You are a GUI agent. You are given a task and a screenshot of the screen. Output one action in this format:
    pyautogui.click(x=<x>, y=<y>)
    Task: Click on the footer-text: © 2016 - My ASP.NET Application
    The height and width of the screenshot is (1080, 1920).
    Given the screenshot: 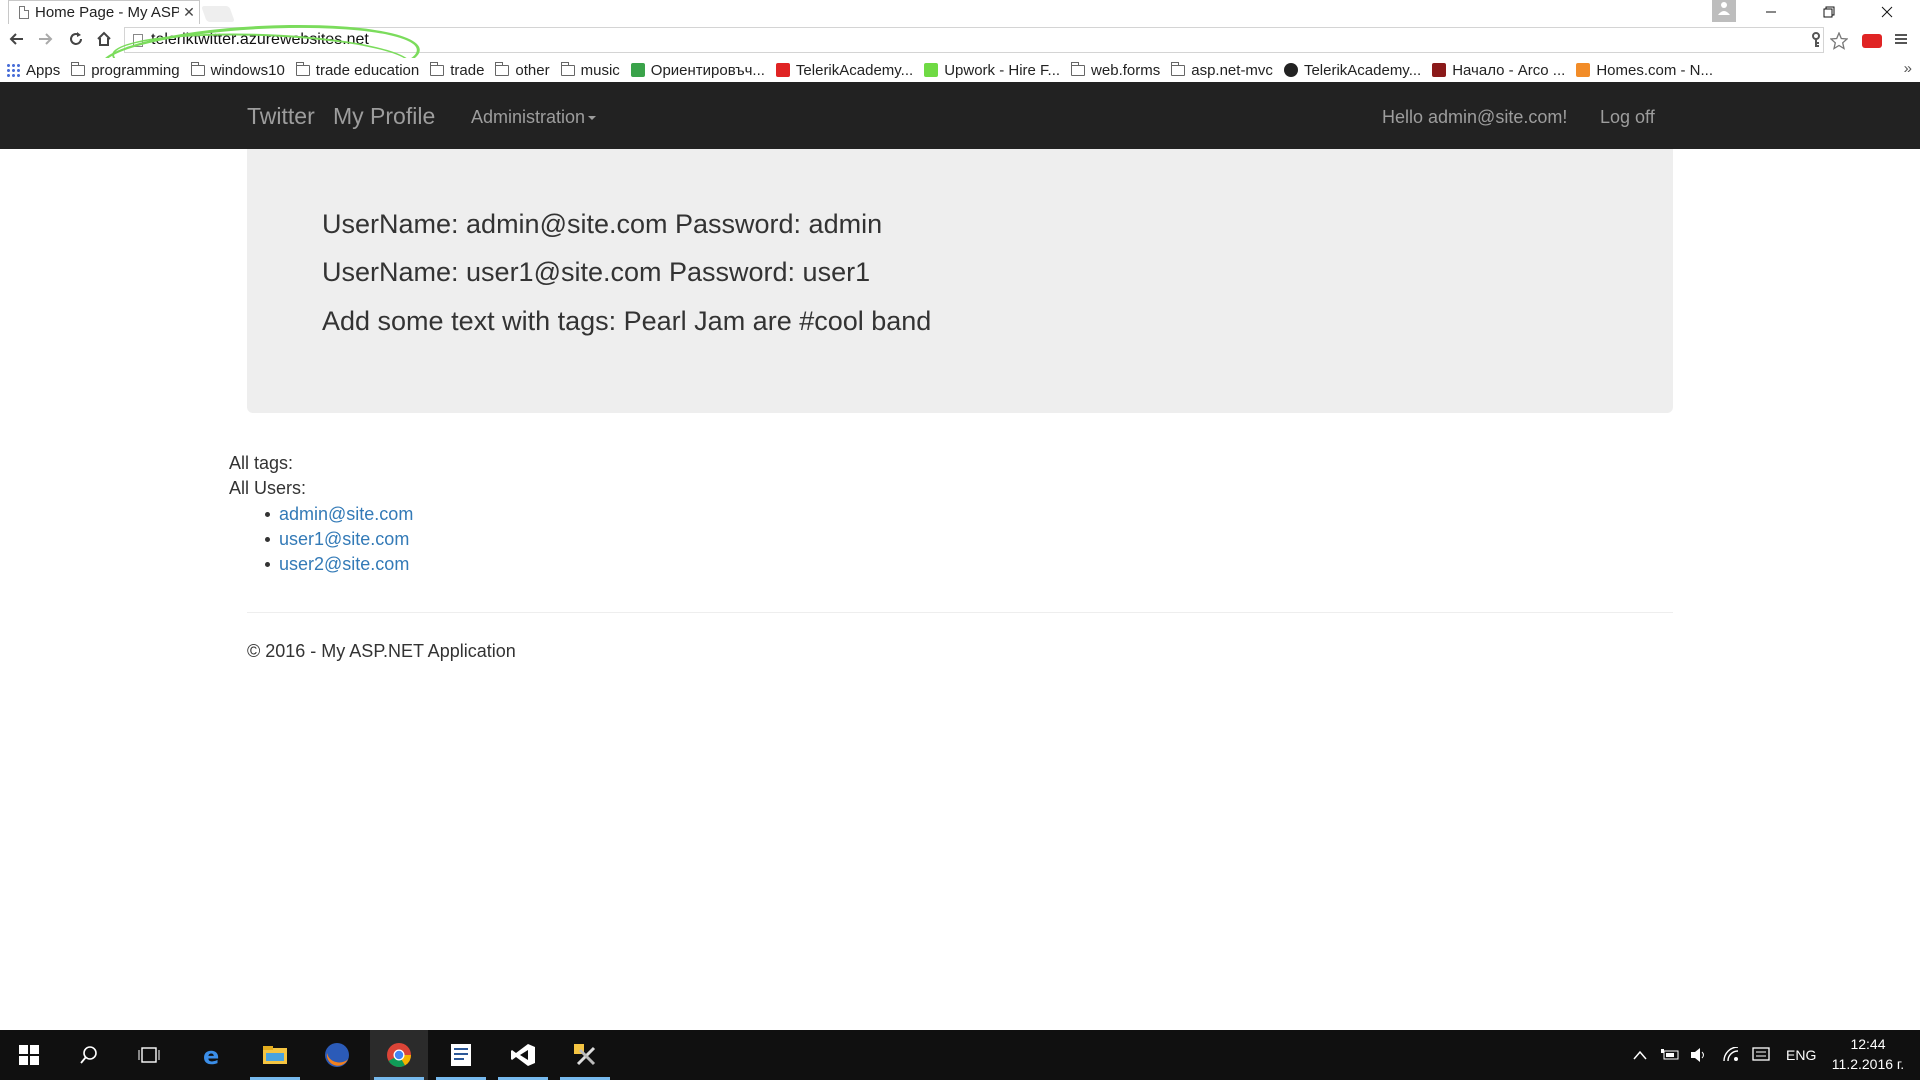 What is the action you would take?
    pyautogui.click(x=381, y=651)
    